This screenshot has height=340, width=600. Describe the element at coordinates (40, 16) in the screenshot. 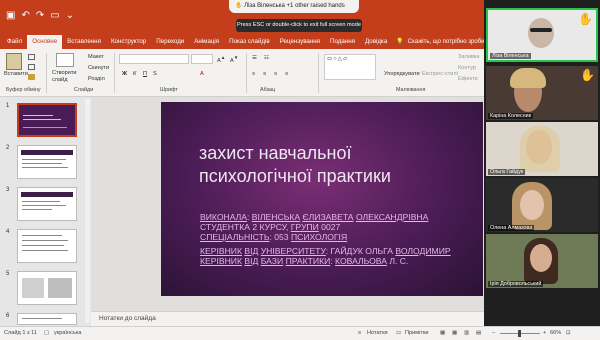

I see `redo-icon: ↷` at that location.